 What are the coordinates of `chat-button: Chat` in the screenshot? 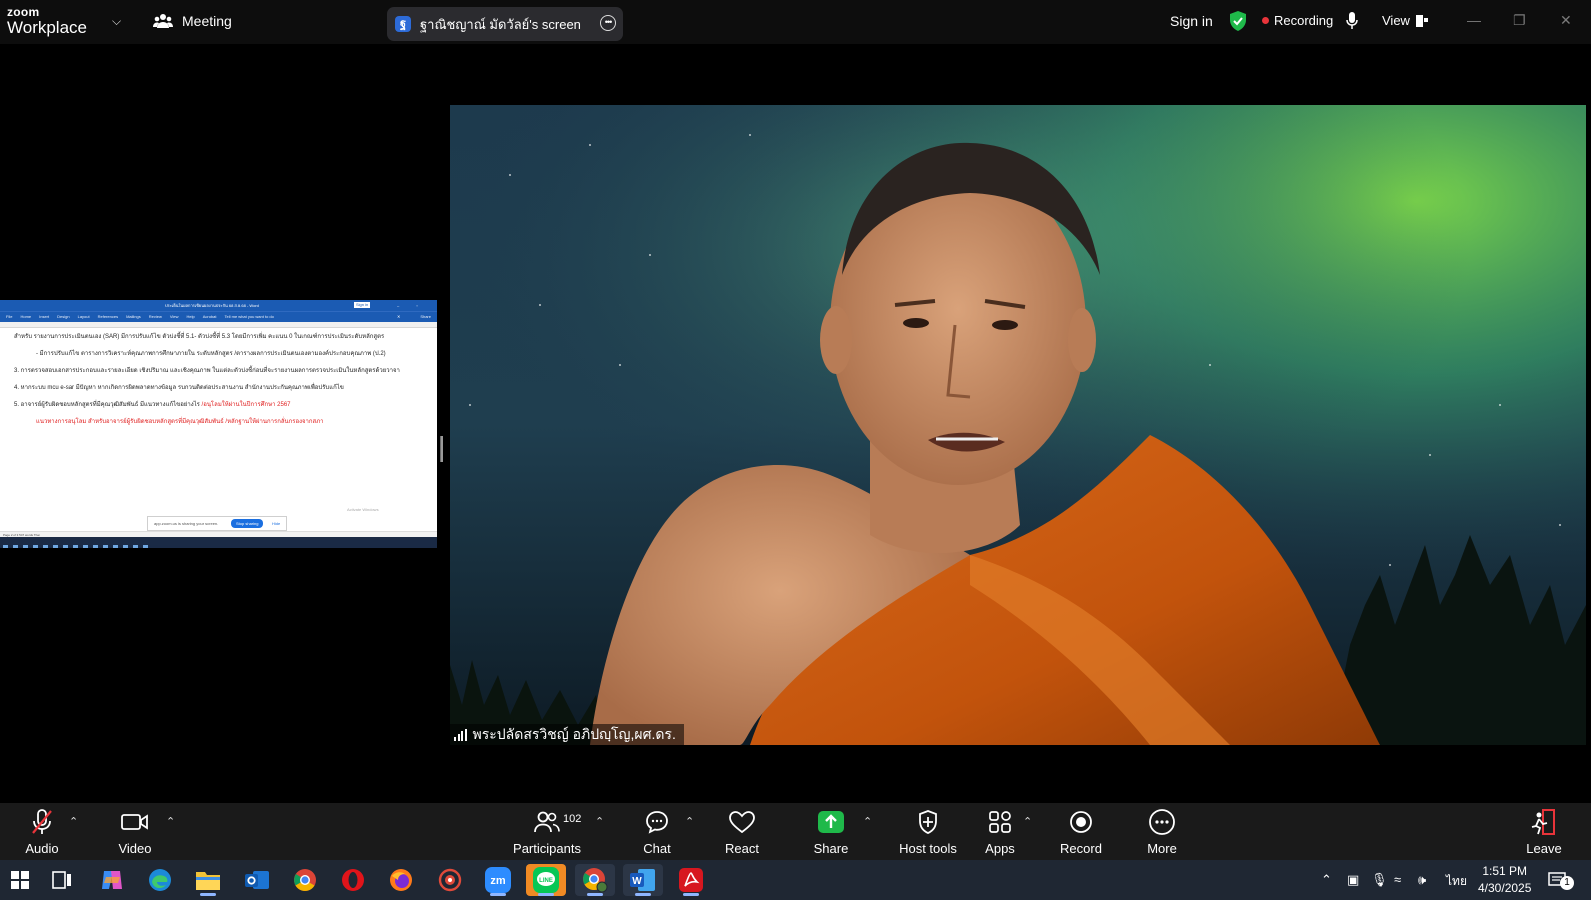 It's located at (657, 832).